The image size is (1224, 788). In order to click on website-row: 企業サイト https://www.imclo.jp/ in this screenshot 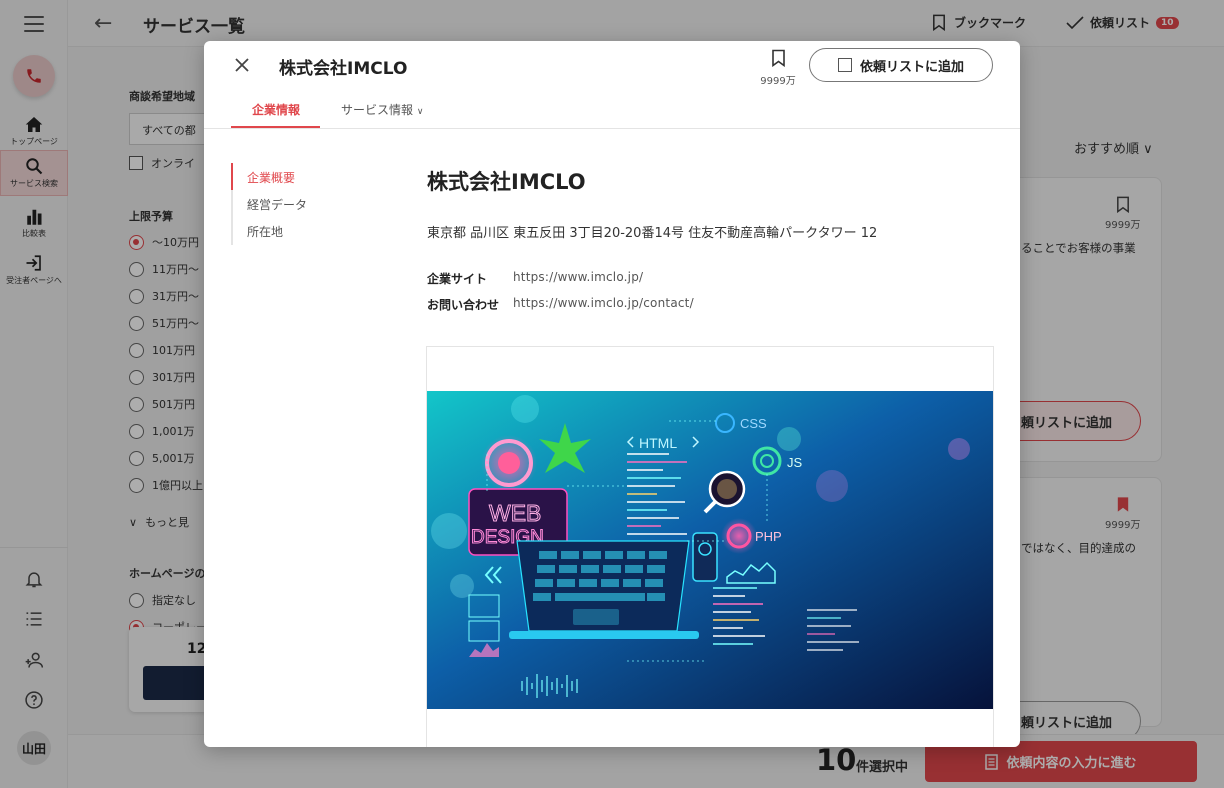, I will do `click(535, 278)`.